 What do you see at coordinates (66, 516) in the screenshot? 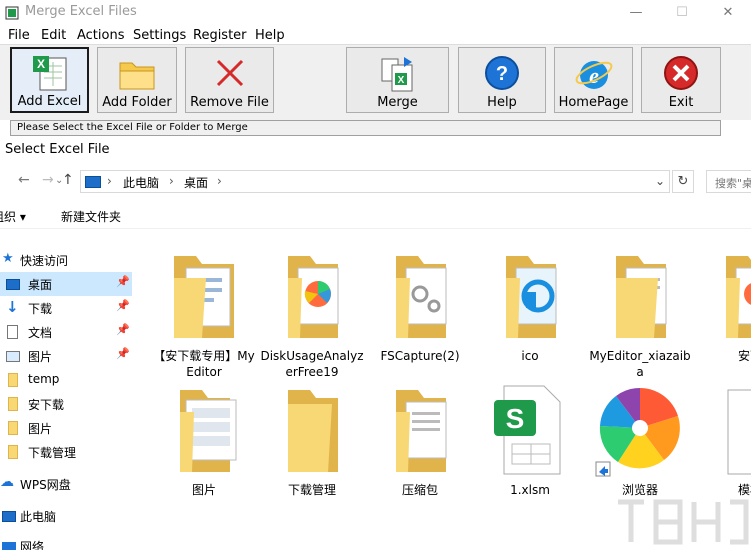
I see `nav-item-this-pc: 此电脑` at bounding box center [66, 516].